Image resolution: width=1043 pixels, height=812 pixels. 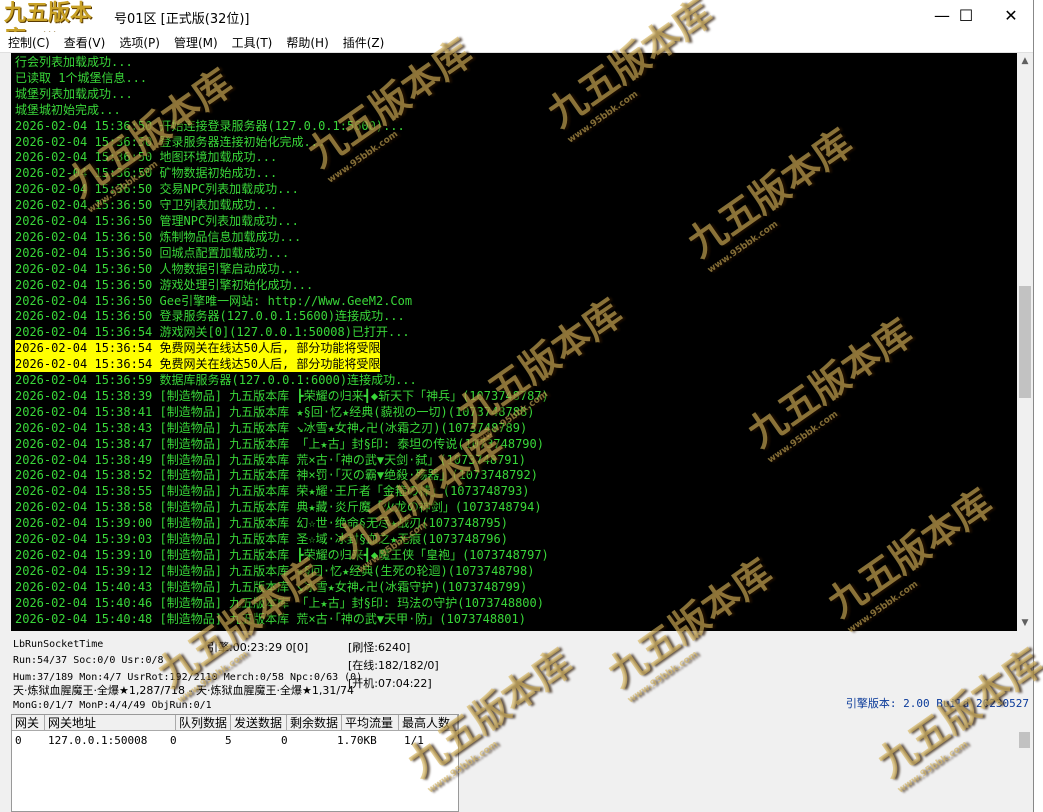 What do you see at coordinates (259, 723) in the screenshot?
I see `col-send-data: 发送数据` at bounding box center [259, 723].